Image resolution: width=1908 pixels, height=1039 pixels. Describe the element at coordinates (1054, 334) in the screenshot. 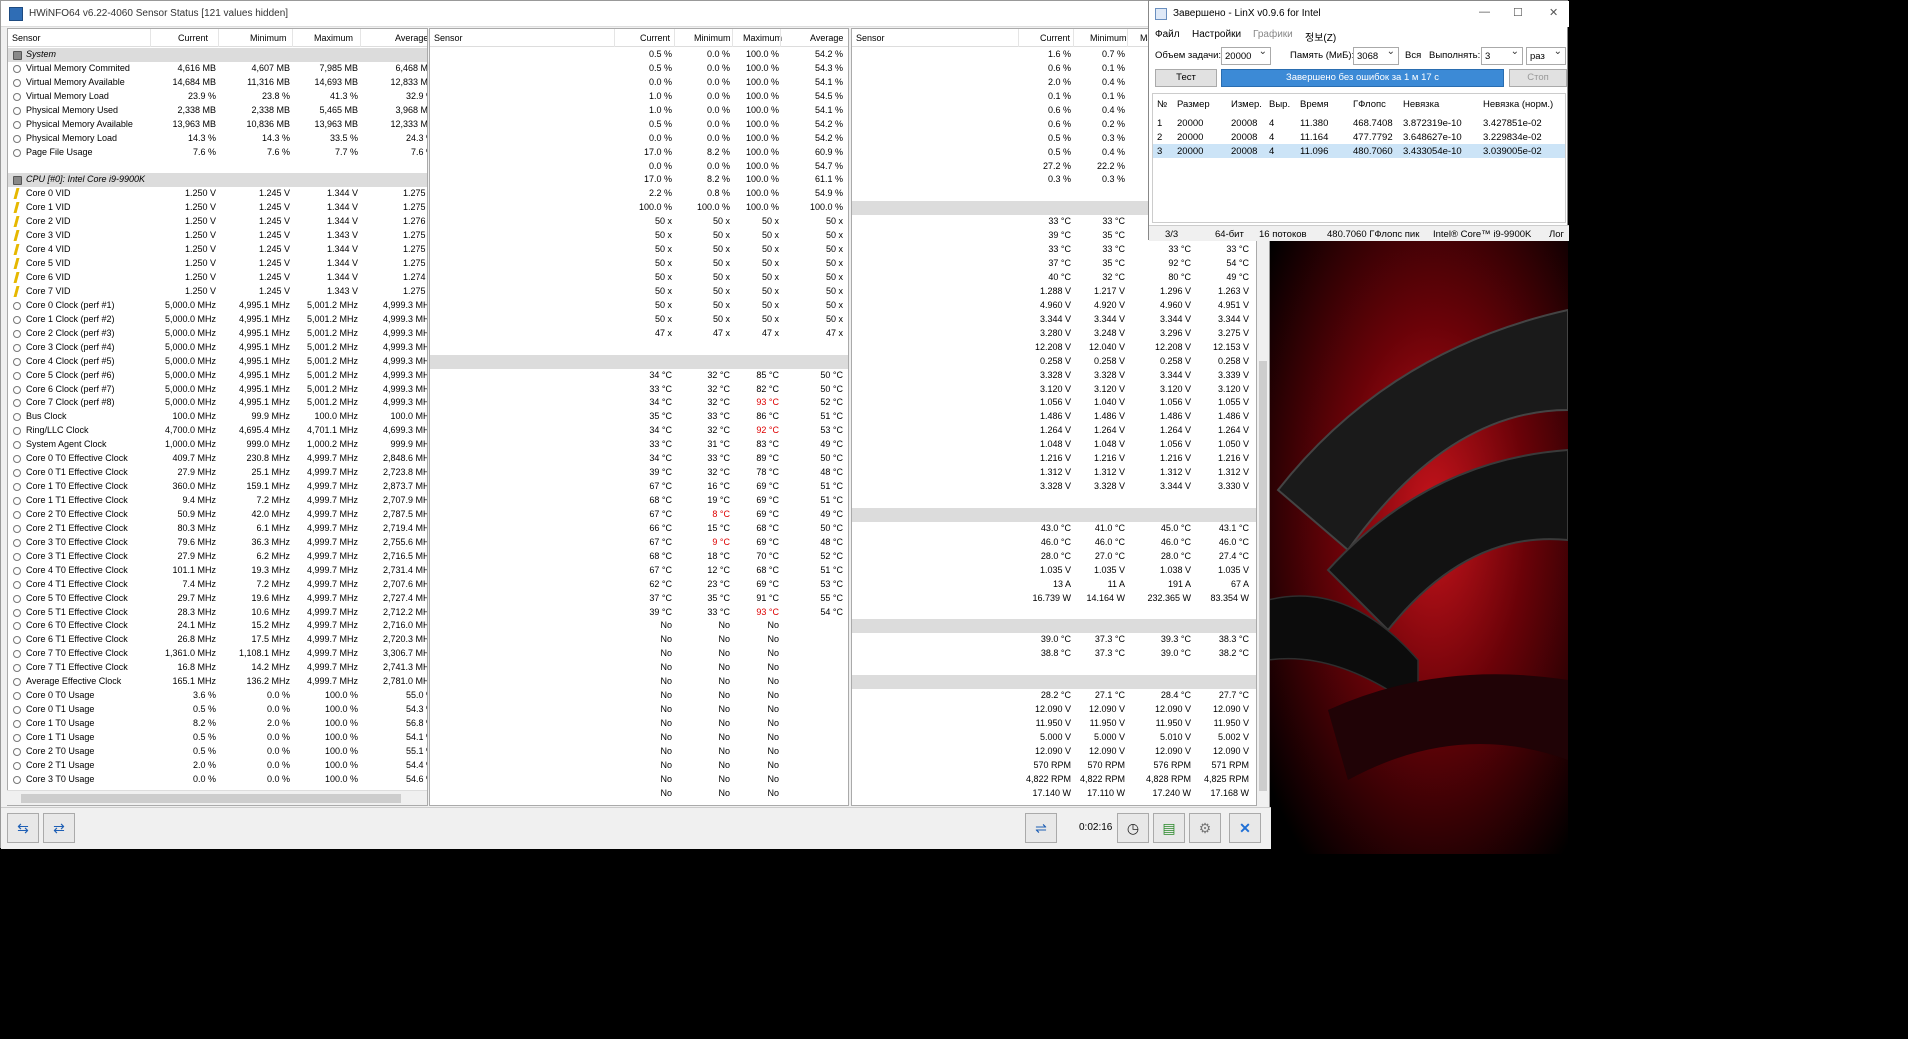

I see `sensor-row: 3VCC3.280 V3.248 V3.296 V3.275 V` at that location.